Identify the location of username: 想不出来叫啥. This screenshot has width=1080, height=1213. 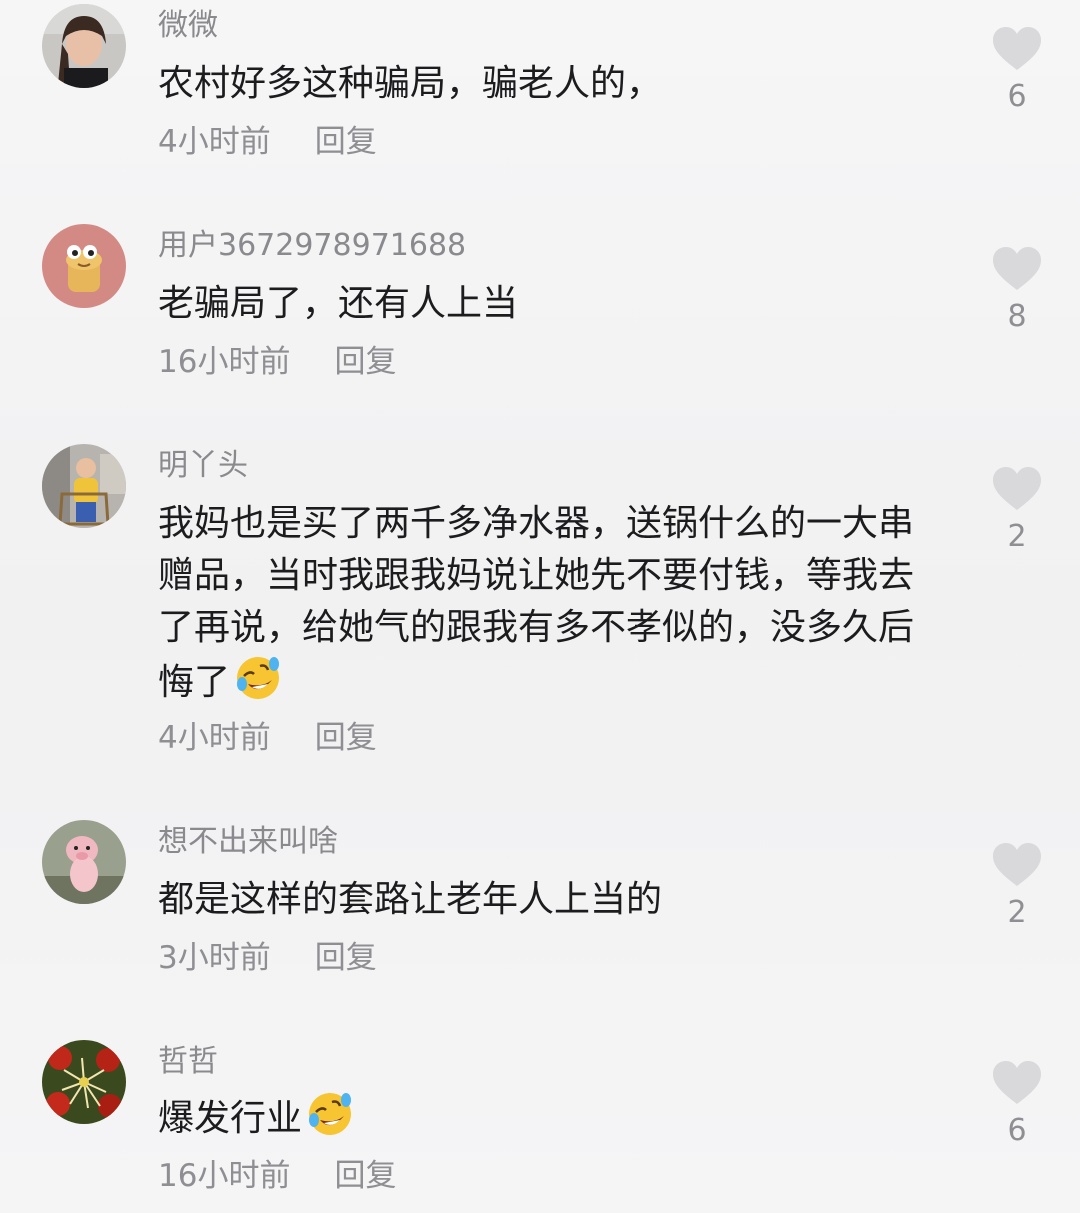
(248, 842).